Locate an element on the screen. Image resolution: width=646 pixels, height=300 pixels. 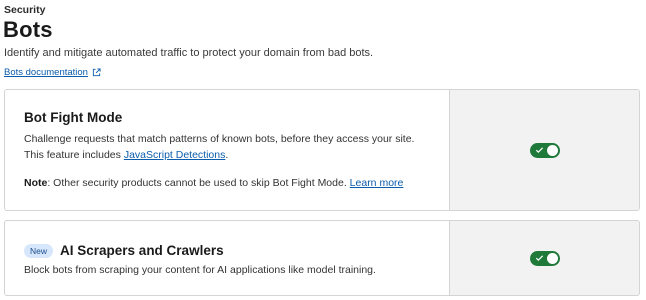
ai-scrapers-title: AI Scrapers and Crawlers is located at coordinates (142, 250).